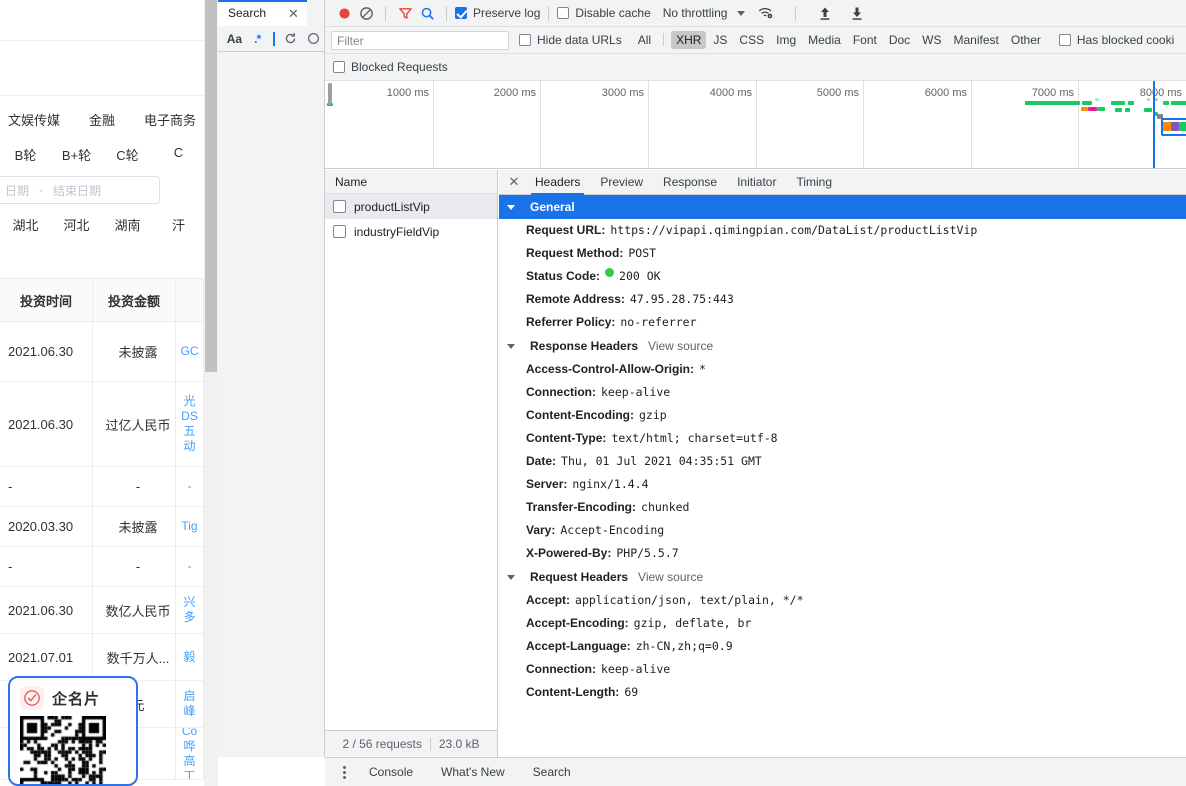 The image size is (1186, 786). What do you see at coordinates (1026, 40) in the screenshot?
I see `filter-type-other: Other` at bounding box center [1026, 40].